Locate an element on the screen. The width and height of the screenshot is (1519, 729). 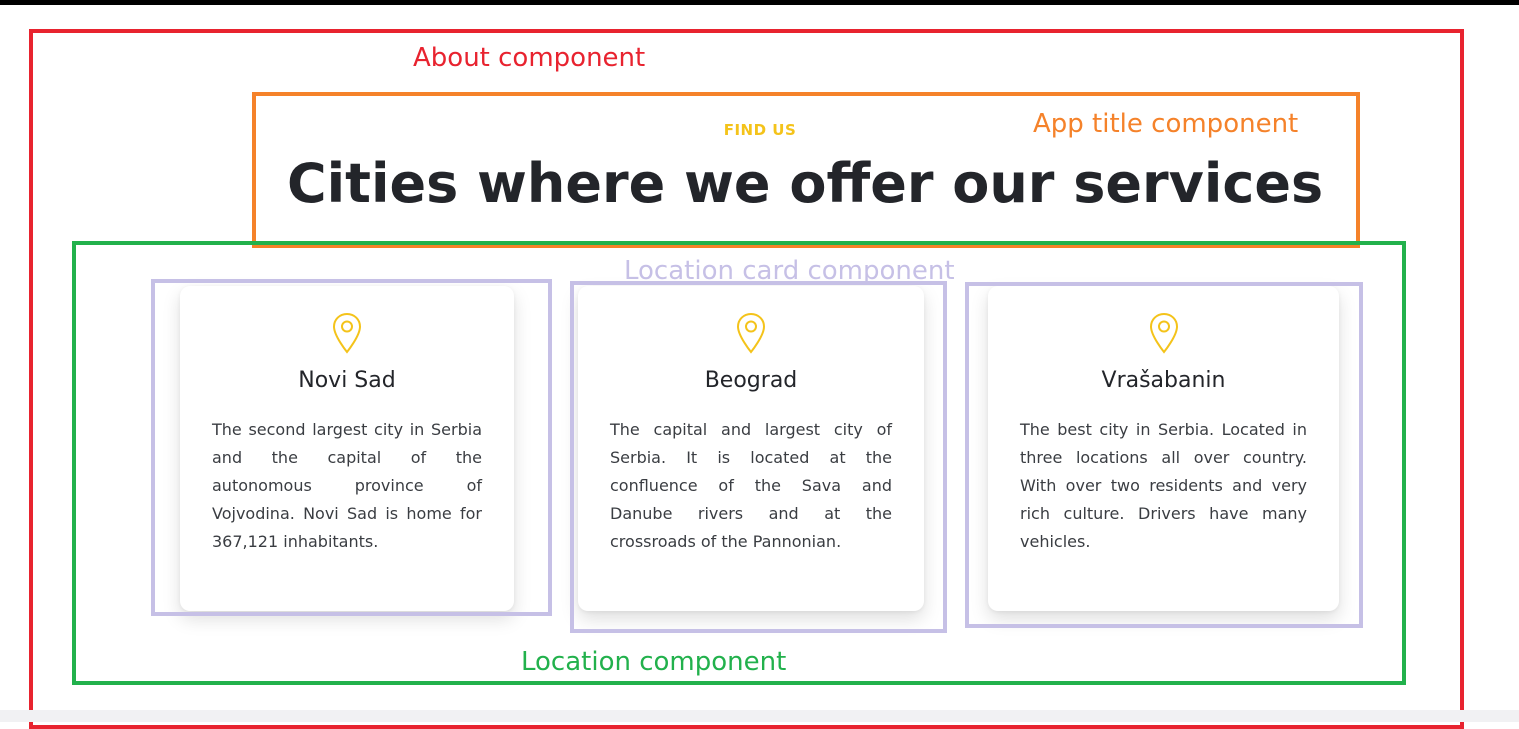
page-bottom-strip is located at coordinates (759, 716).